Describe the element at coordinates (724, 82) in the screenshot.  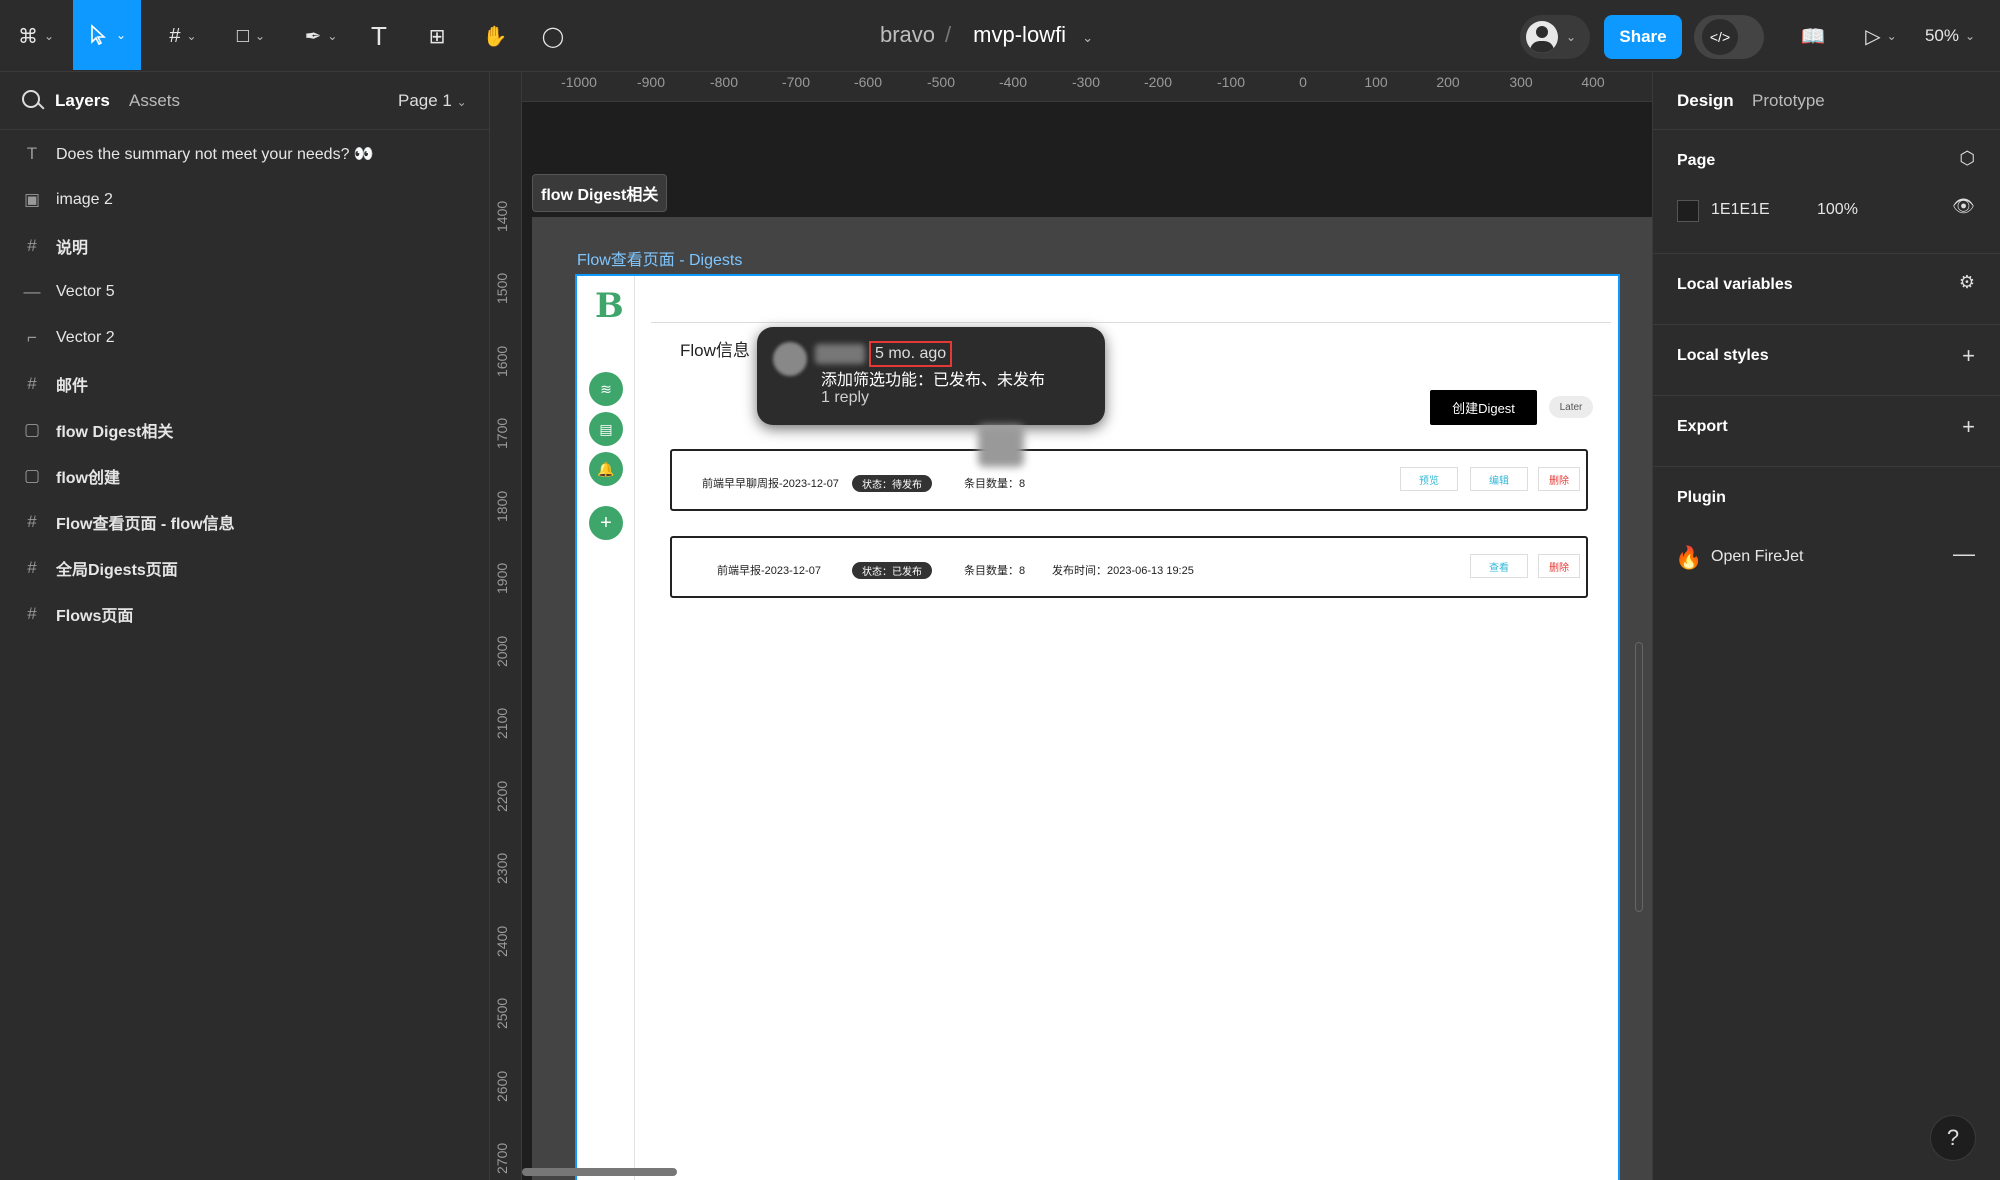
I see `ruler-tick: -800` at that location.